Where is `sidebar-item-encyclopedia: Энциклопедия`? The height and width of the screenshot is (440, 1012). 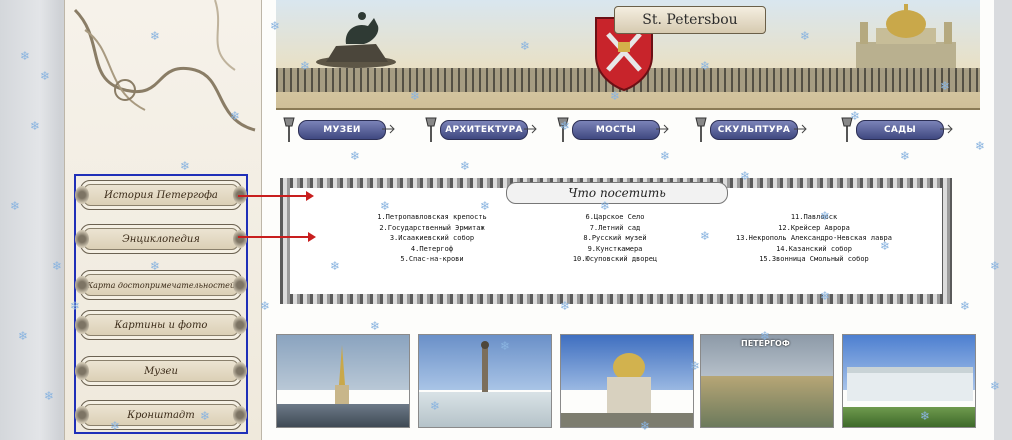
sidebar-item-encyclopedia: Энциклопедия is located at coordinates (161, 239).